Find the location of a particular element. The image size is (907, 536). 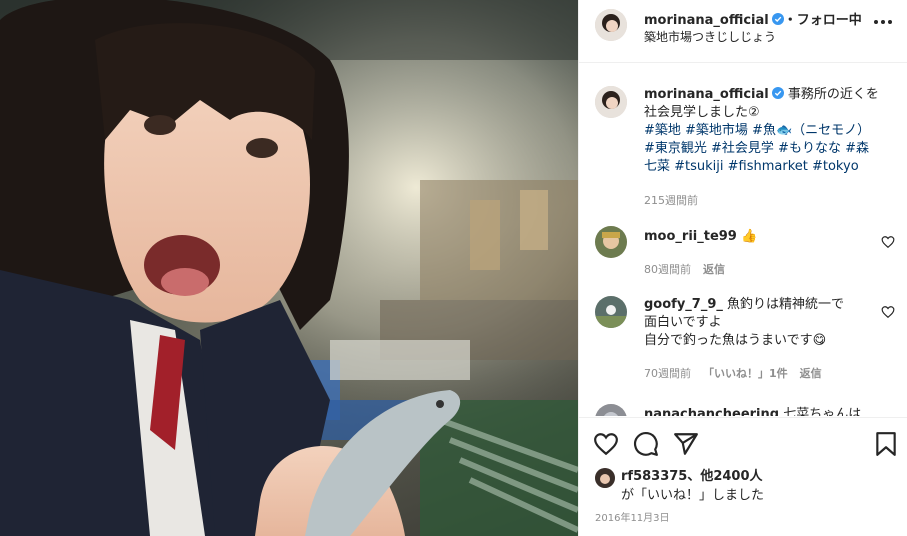

caption-hashtags-line1: #築地 #築地市場 #魚🐟（ニセモノ） is located at coordinates (762, 131).